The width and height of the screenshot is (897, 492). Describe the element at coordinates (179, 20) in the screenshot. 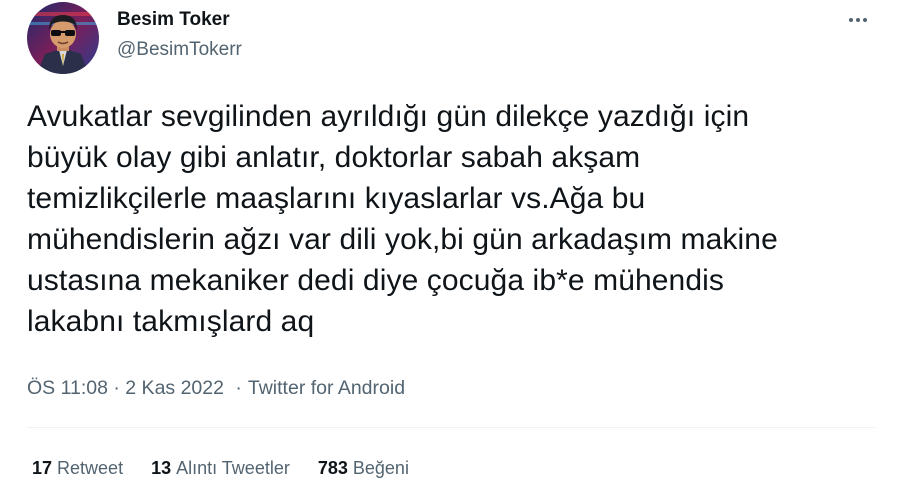

I see `display-name: Besim Toker` at that location.